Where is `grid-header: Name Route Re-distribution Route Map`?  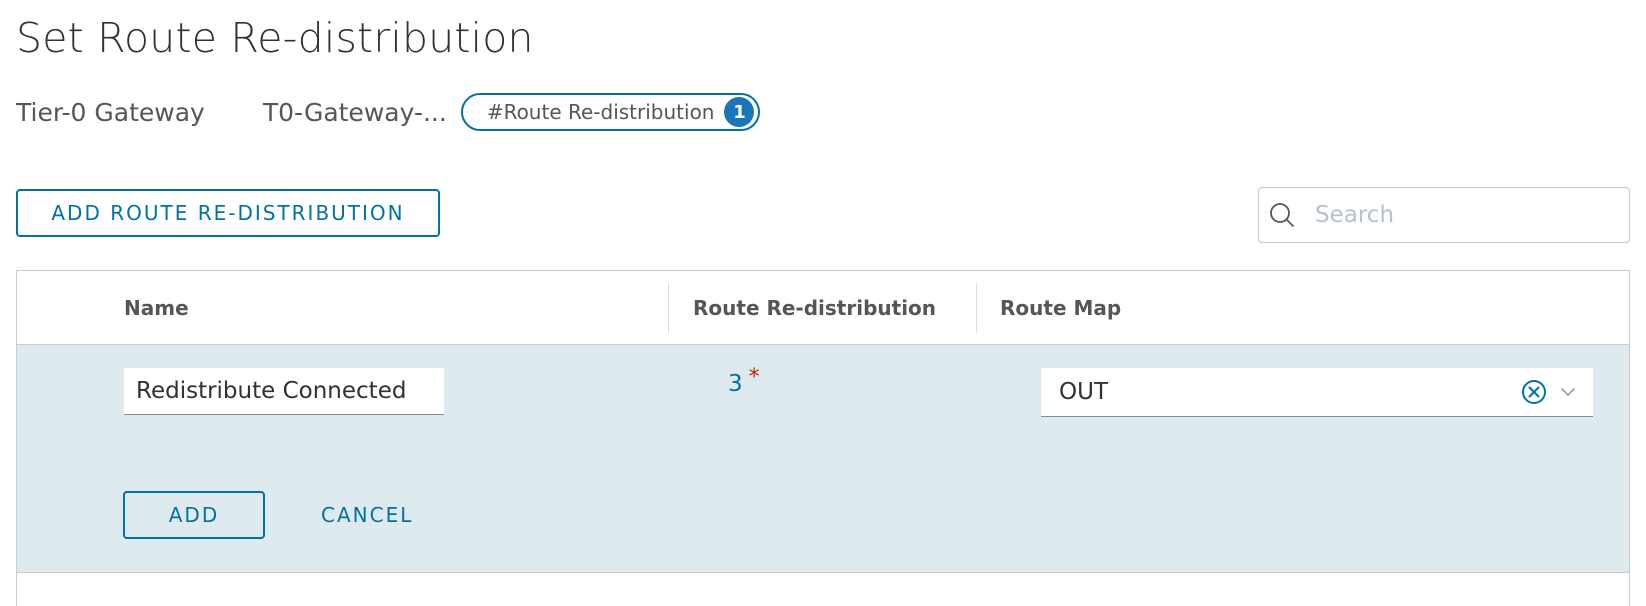 grid-header: Name Route Re-distribution Route Map is located at coordinates (823, 308).